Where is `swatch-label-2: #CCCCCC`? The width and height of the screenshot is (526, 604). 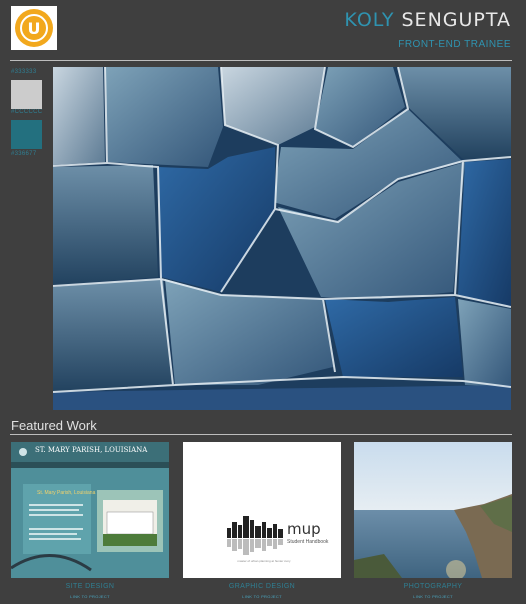 swatch-label-2: #CCCCCC is located at coordinates (27, 112).